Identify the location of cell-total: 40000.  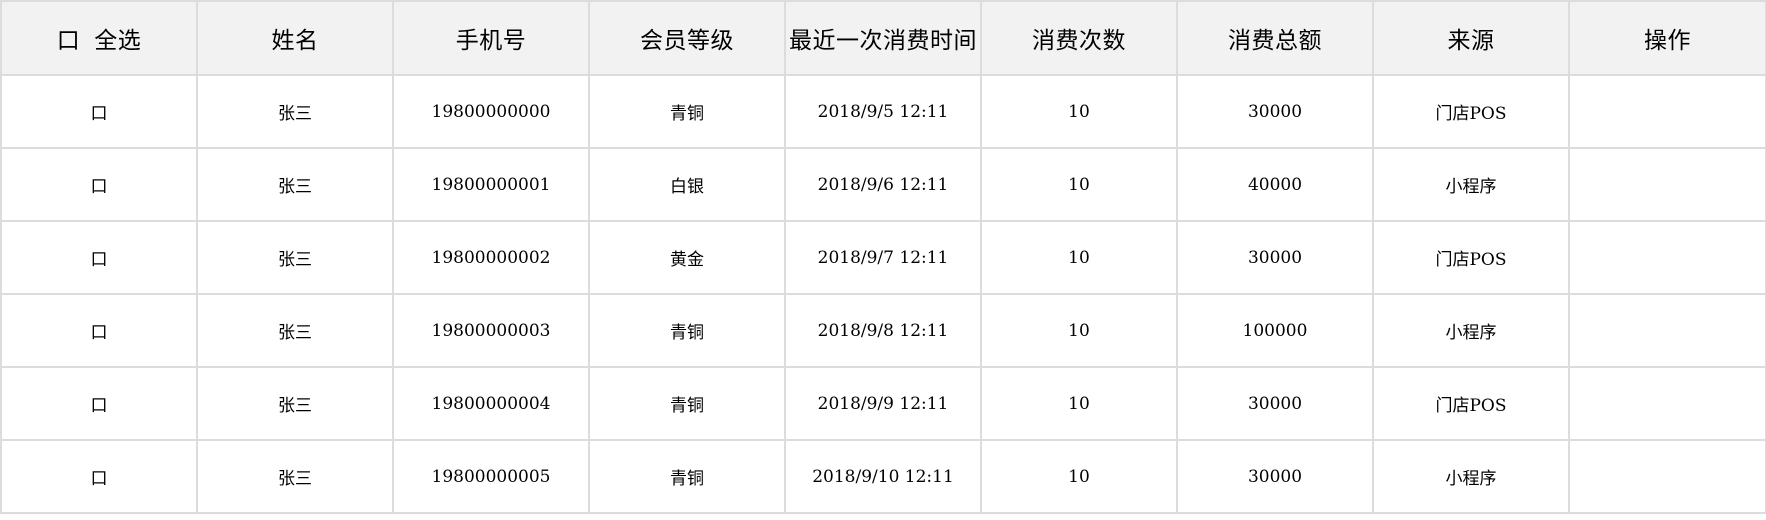
(1275, 184).